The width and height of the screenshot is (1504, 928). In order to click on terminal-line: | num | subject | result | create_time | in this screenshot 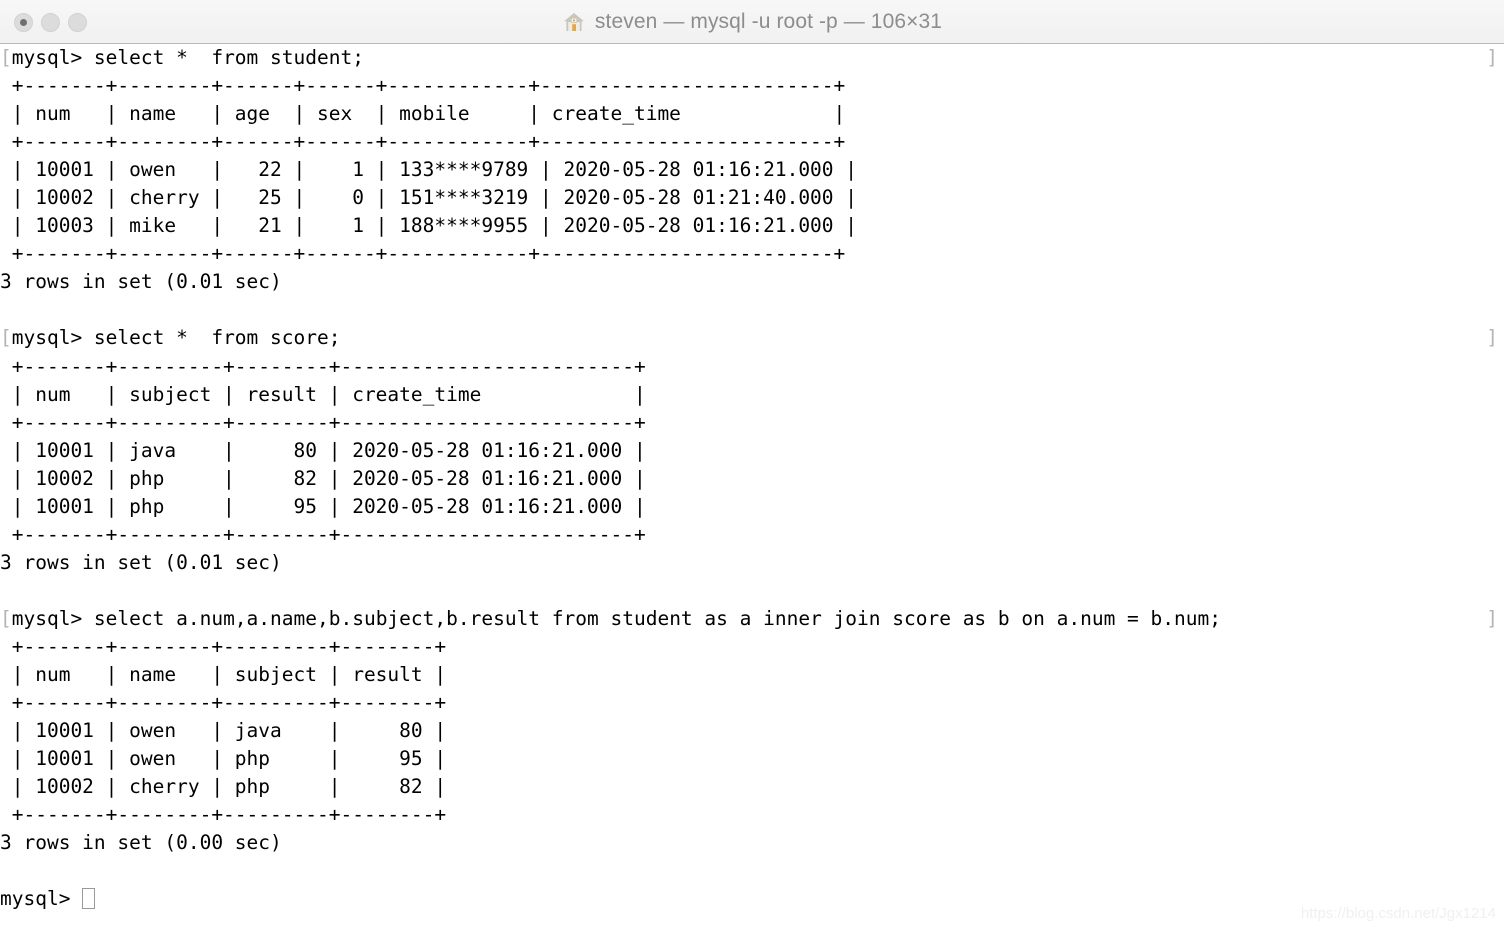, I will do `click(752, 395)`.